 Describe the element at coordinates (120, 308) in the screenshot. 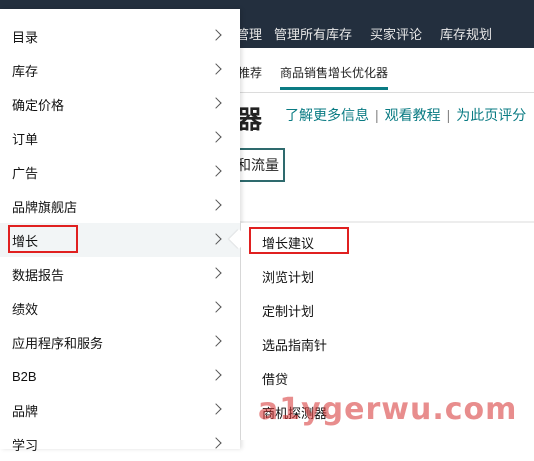

I see `menu-item-performance: 绩效` at that location.